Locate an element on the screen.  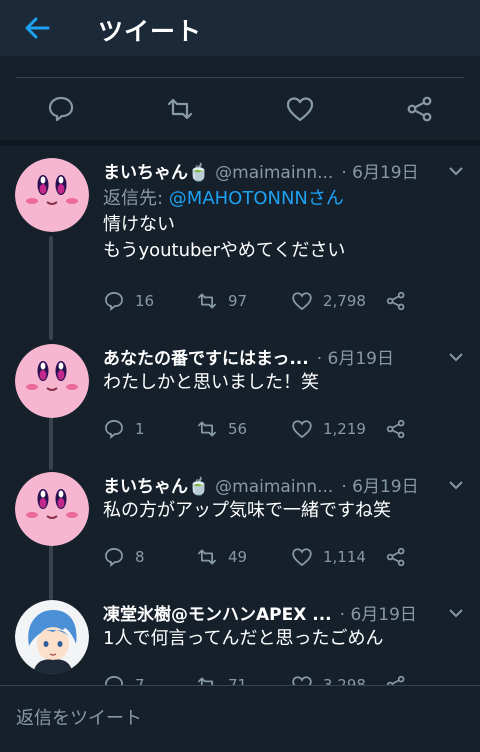
mention-link: @MAHOTONNNさん is located at coordinates (256, 198).